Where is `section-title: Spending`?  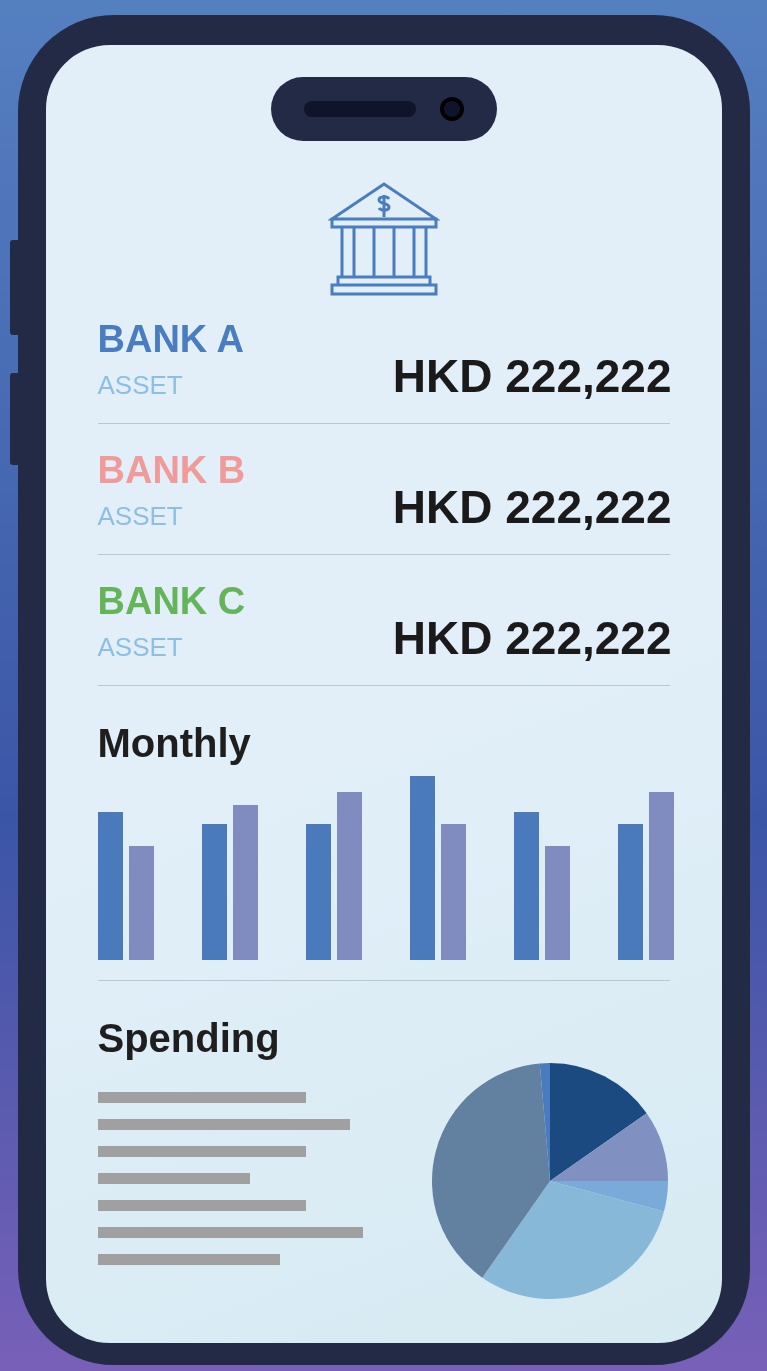 section-title: Spending is located at coordinates (189, 1038).